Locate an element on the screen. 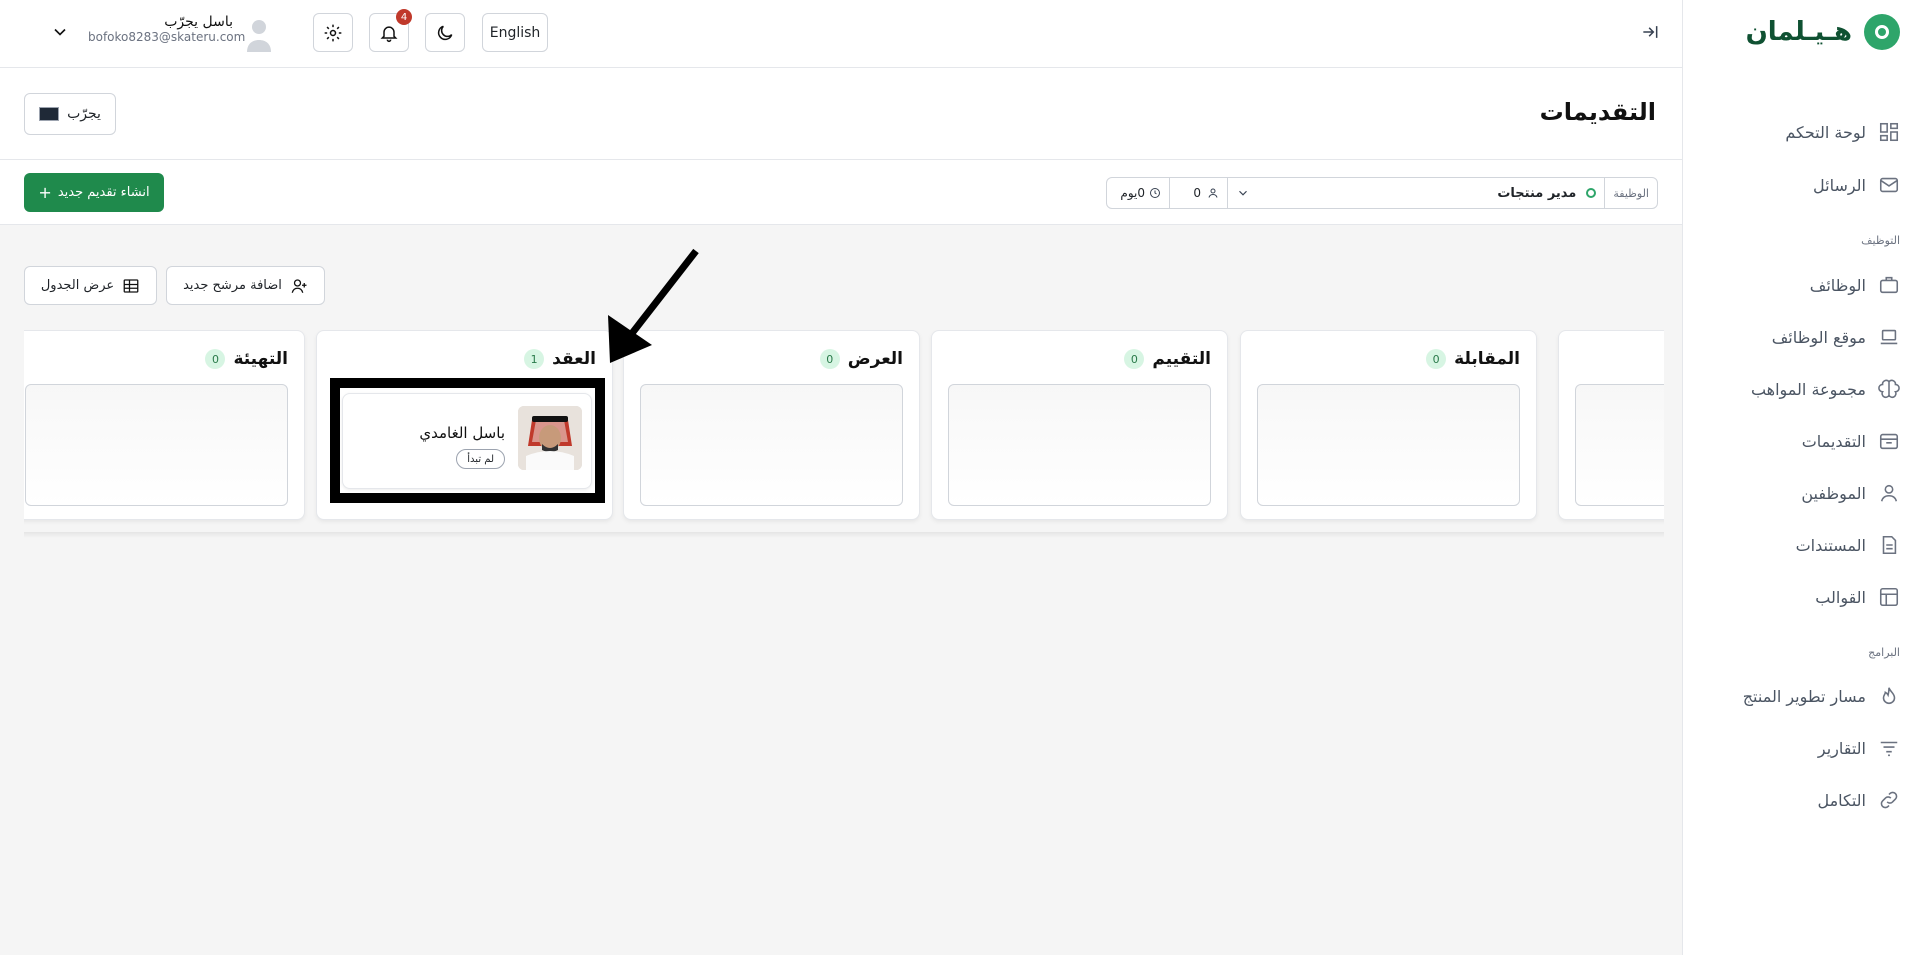  section-hiring: التوظيف is located at coordinates (1880, 240).